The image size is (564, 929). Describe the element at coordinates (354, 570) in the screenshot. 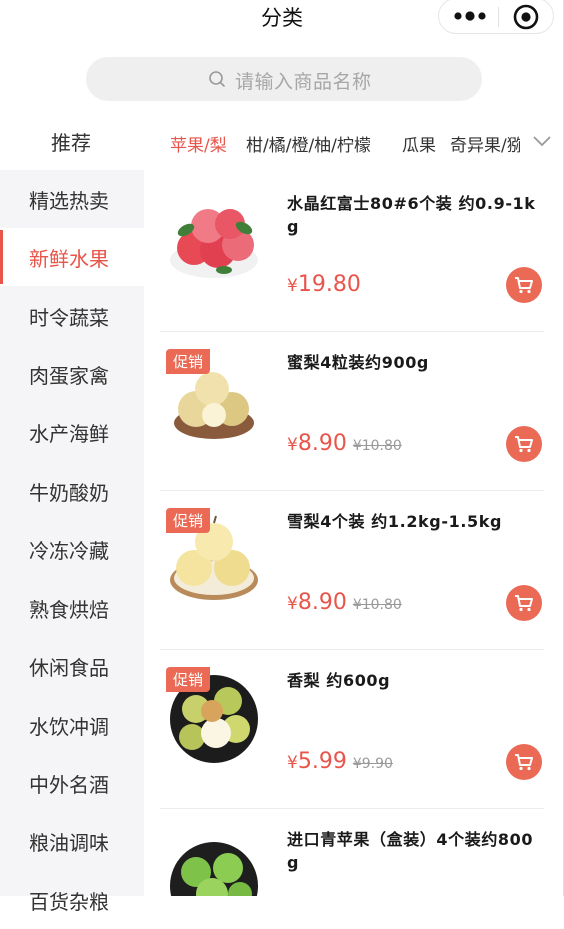

I see `product-item: 促销 雪梨4个装 约1.2kg-1.5kg ¥8.90 ¥10.80` at that location.